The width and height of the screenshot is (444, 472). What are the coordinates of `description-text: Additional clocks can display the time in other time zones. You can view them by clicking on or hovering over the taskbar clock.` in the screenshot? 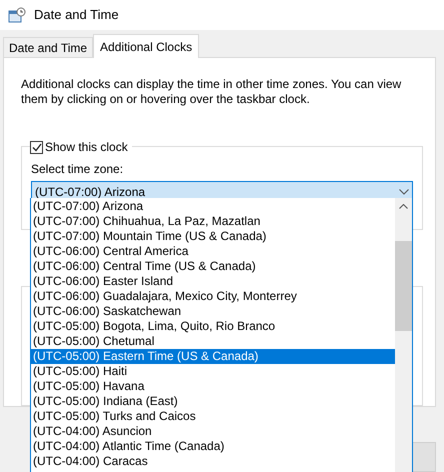 It's located at (211, 92).